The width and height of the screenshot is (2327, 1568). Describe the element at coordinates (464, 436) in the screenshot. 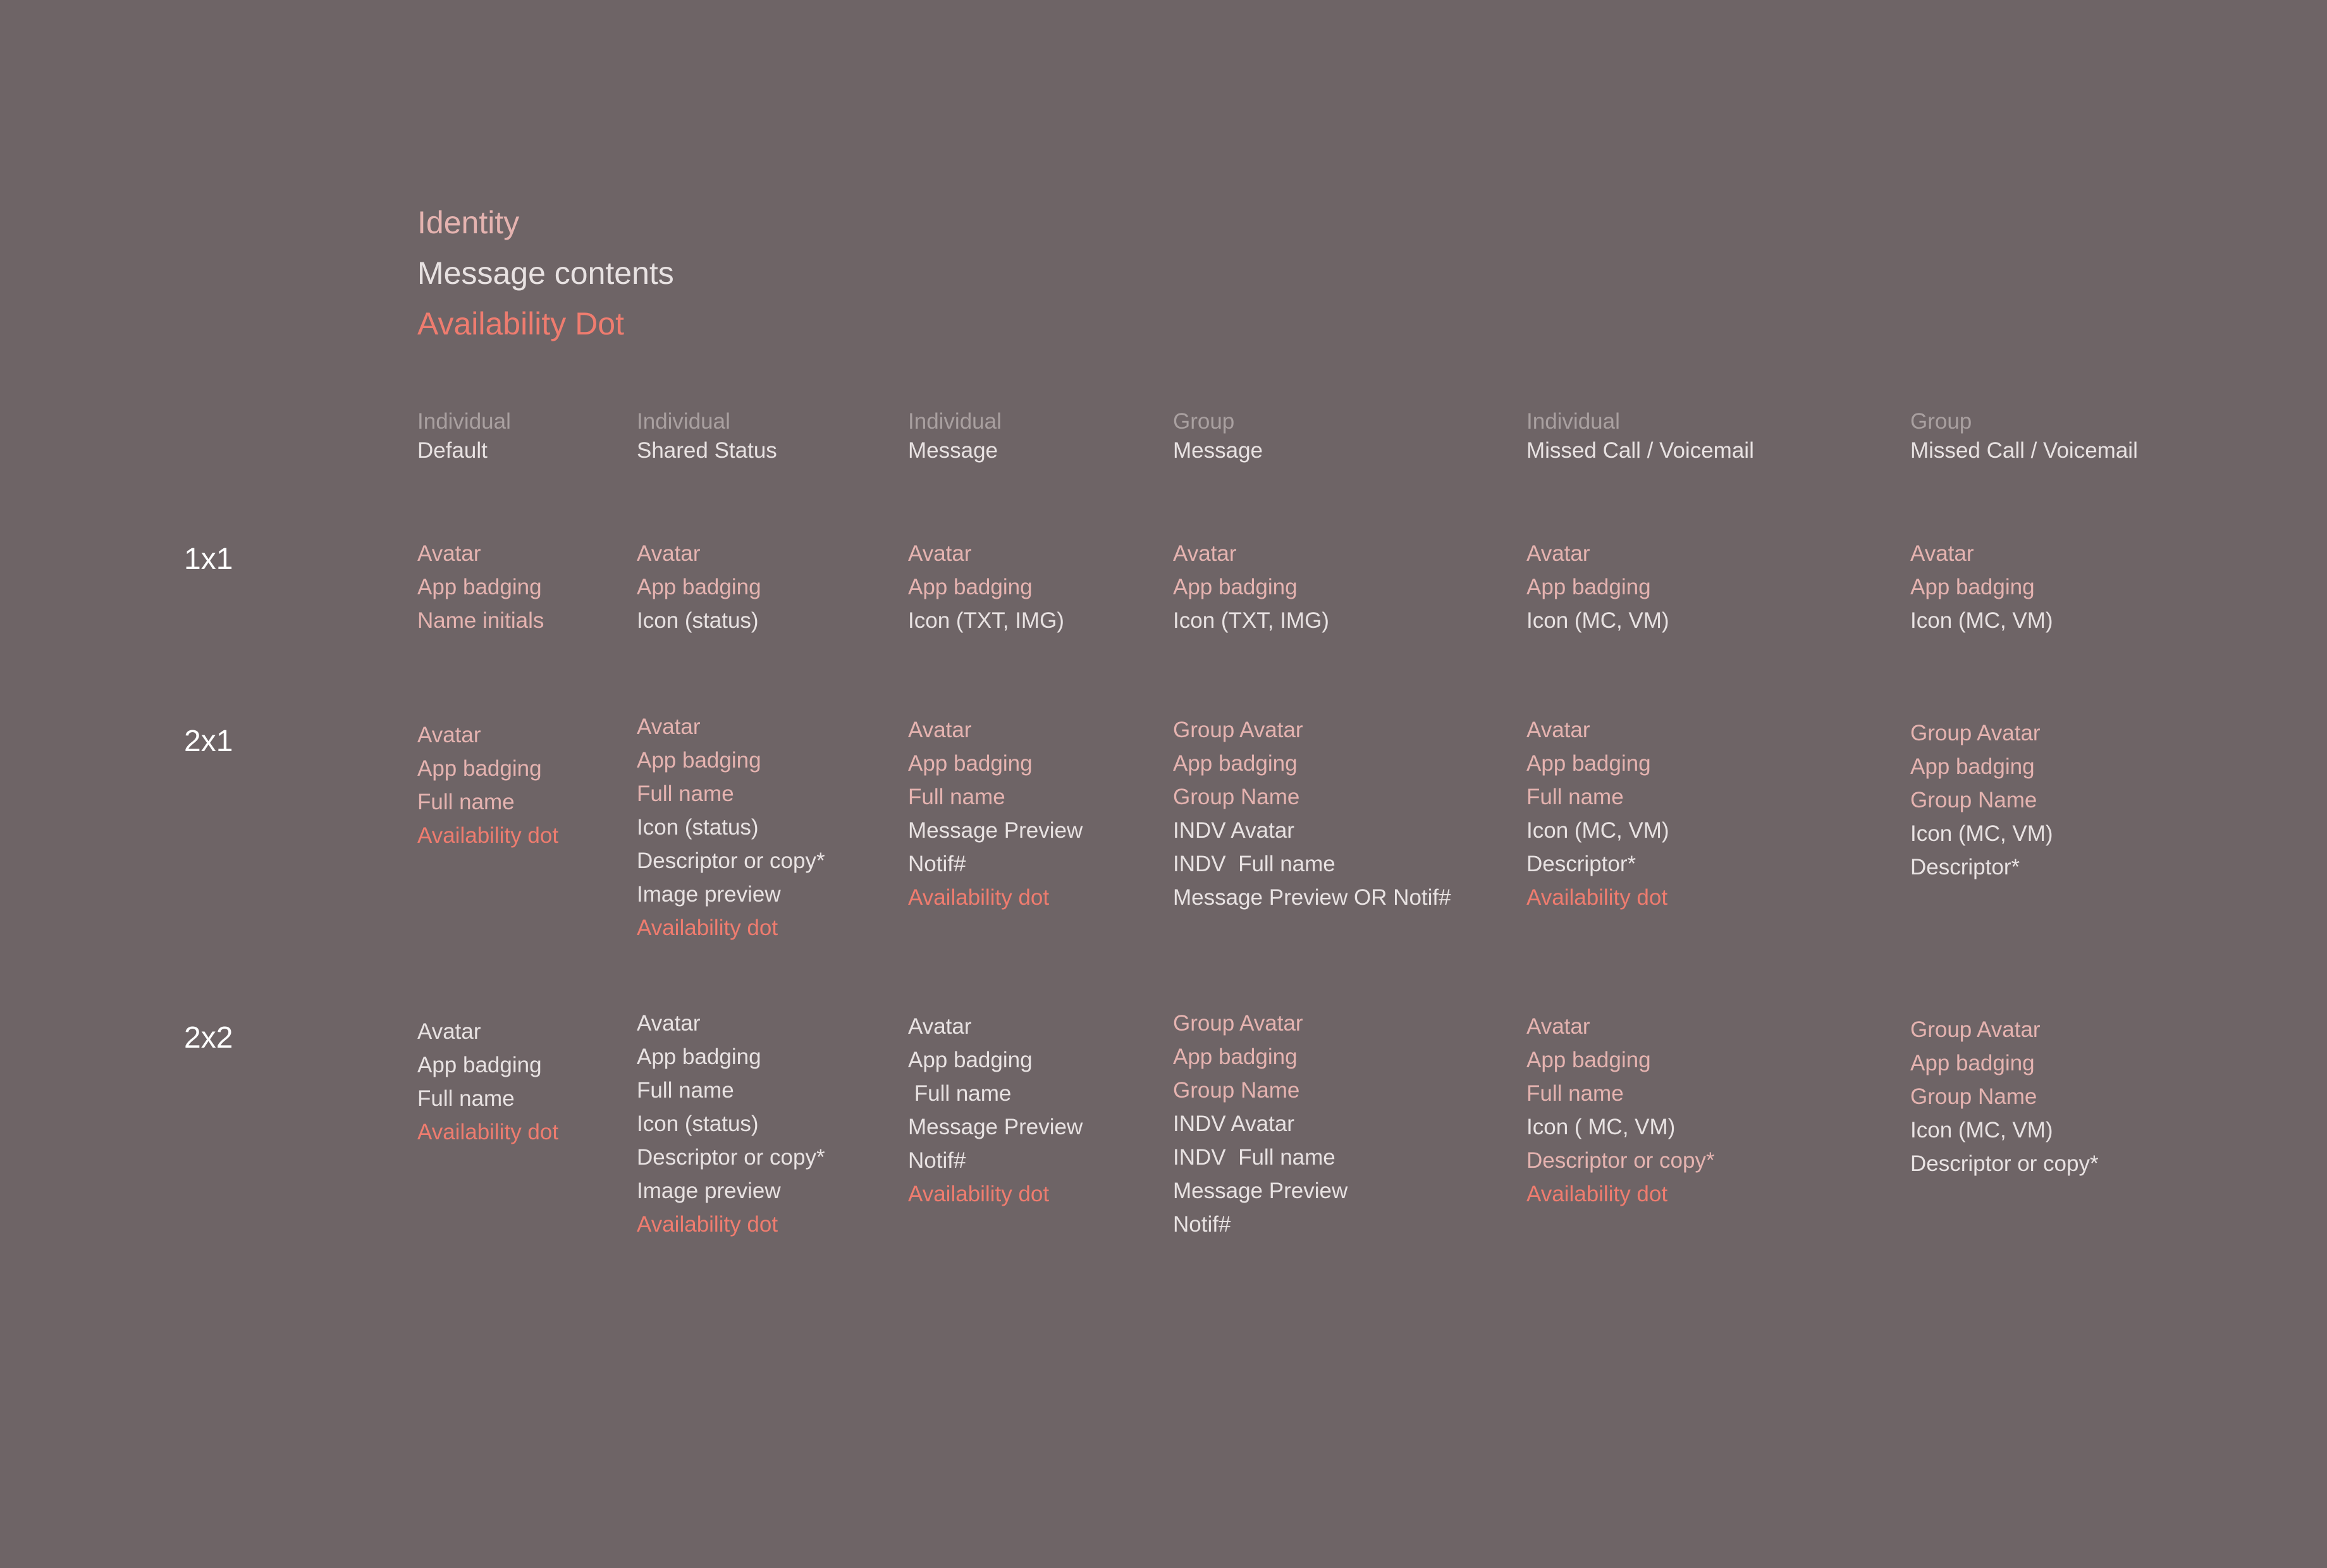

I see `column-header-individual-default: Individual Default` at that location.